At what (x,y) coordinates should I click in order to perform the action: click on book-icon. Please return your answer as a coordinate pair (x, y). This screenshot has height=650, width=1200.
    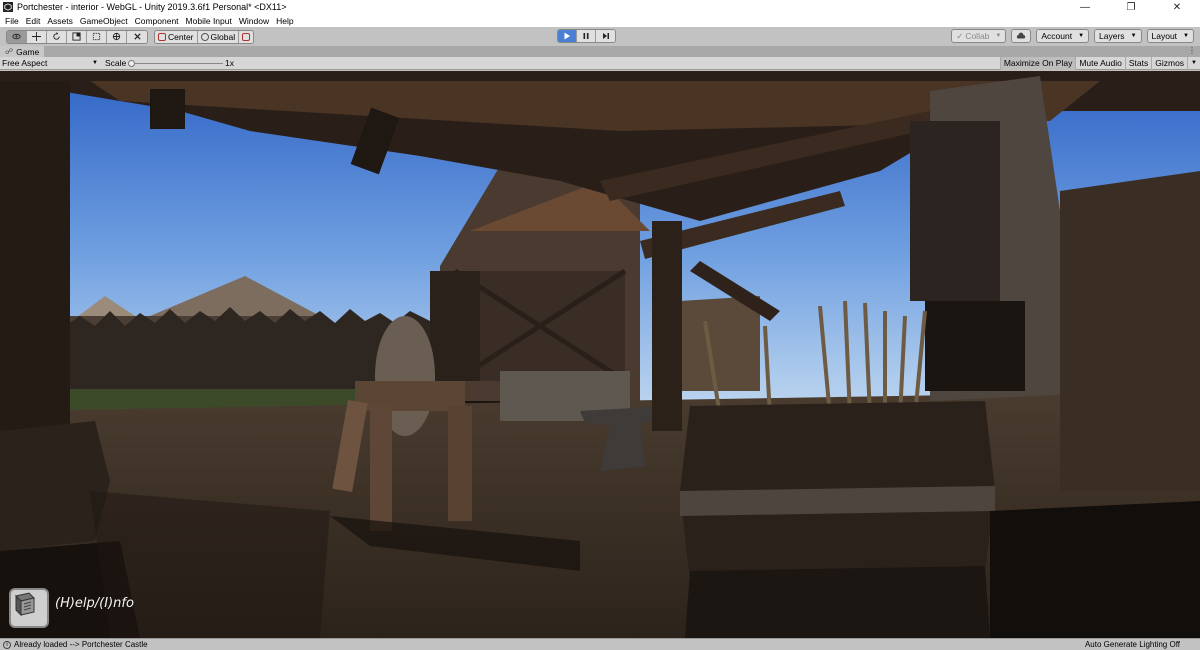
    Looking at the image, I should click on (25, 604).